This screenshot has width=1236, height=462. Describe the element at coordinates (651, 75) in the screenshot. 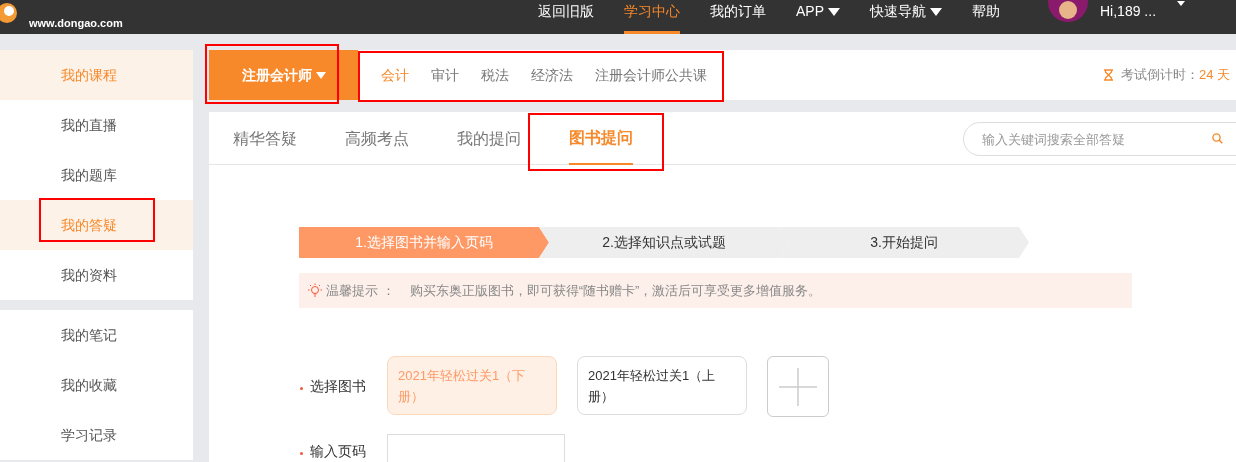

I see `subject-tab: 注册会计师公共课` at that location.